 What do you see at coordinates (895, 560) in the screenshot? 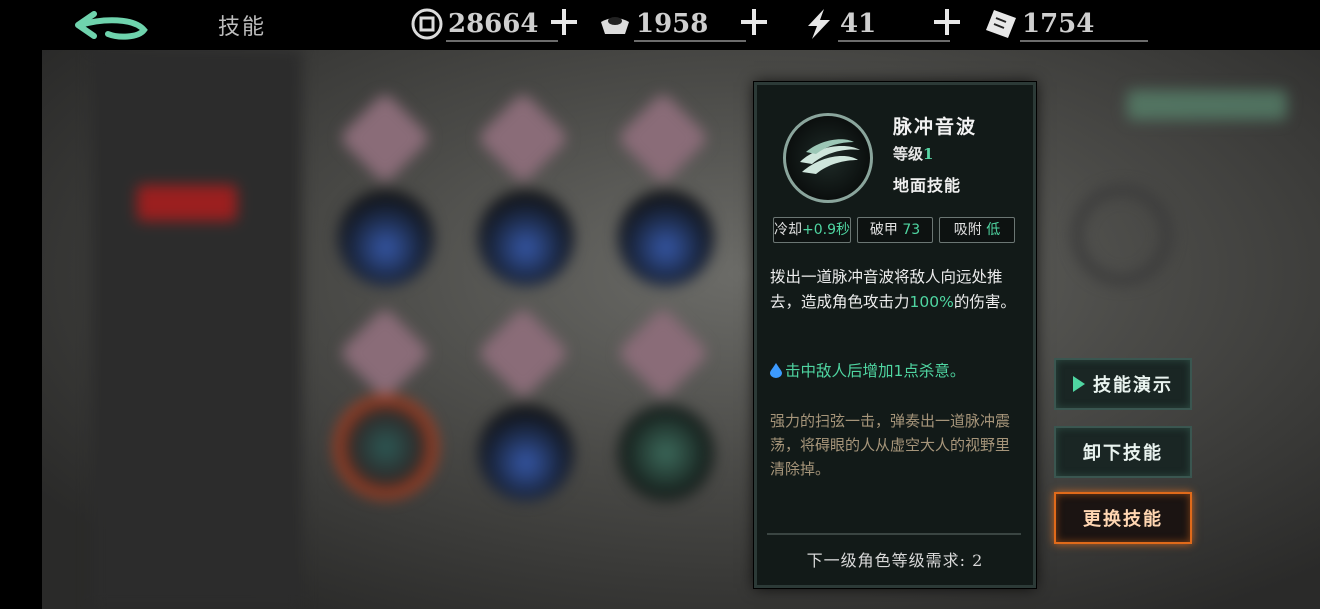
I see `next-level-requirement: 下一级角色等级需求: 2` at bounding box center [895, 560].